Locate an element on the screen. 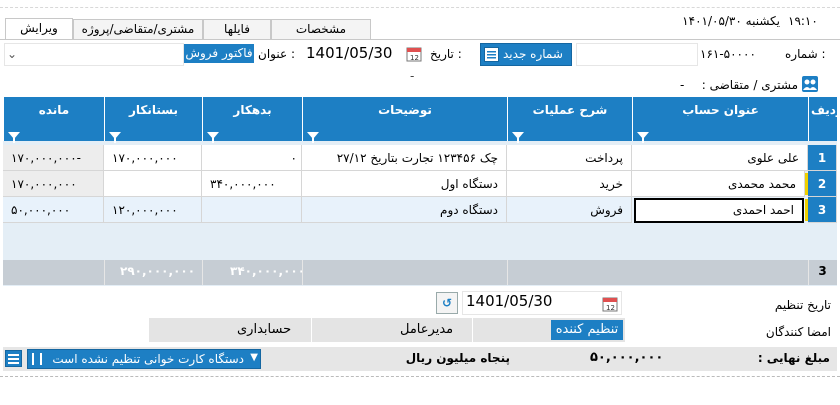 The height and width of the screenshot is (405, 840). cell-debit is located at coordinates (252, 210).